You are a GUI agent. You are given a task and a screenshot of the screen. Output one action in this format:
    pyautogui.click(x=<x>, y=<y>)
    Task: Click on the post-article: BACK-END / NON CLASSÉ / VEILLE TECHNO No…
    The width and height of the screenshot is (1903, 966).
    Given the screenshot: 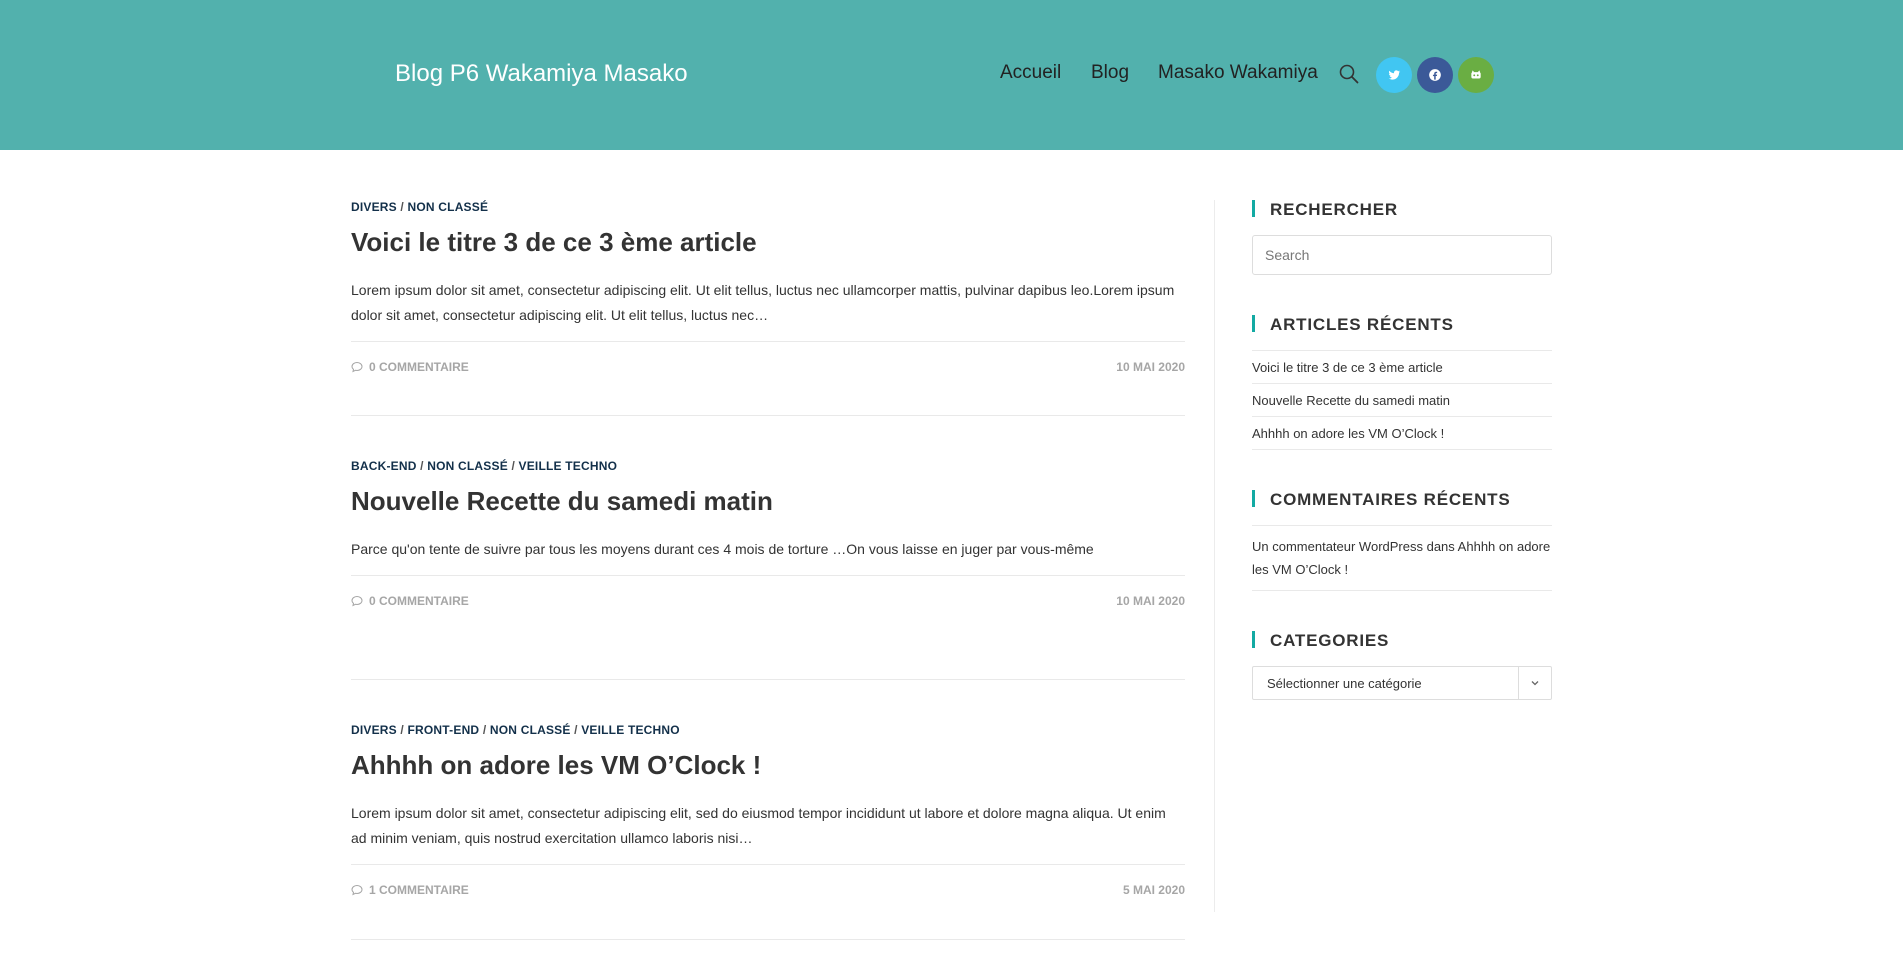 What is the action you would take?
    pyautogui.click(x=768, y=569)
    